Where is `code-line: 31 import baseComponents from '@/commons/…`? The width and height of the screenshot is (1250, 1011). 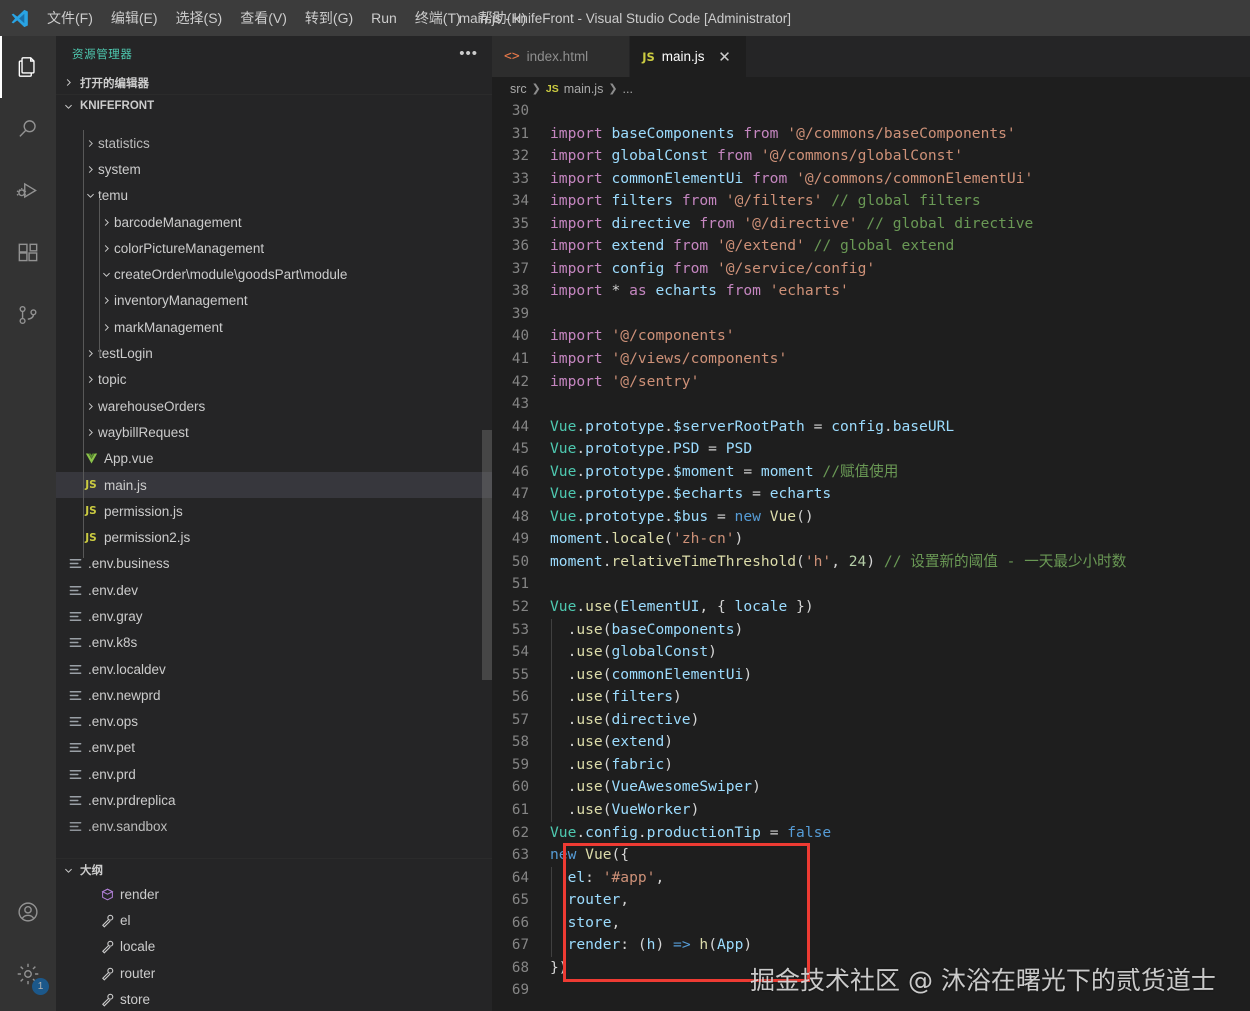 code-line: 31 import baseComponents from '@/commons/… is located at coordinates (871, 134).